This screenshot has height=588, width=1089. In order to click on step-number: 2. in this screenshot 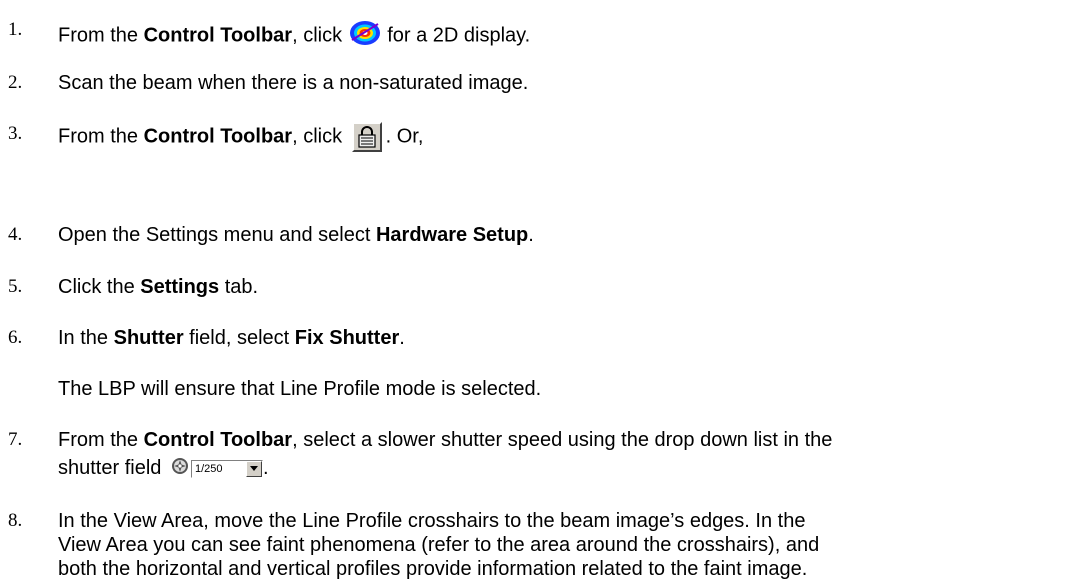, I will do `click(15, 82)`.